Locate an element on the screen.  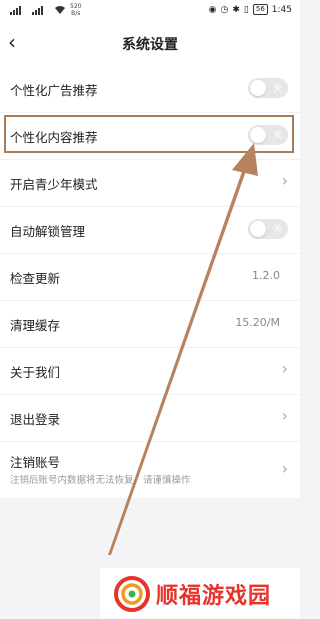
watermark: 顺福游戏园 is located at coordinates (200, 593).